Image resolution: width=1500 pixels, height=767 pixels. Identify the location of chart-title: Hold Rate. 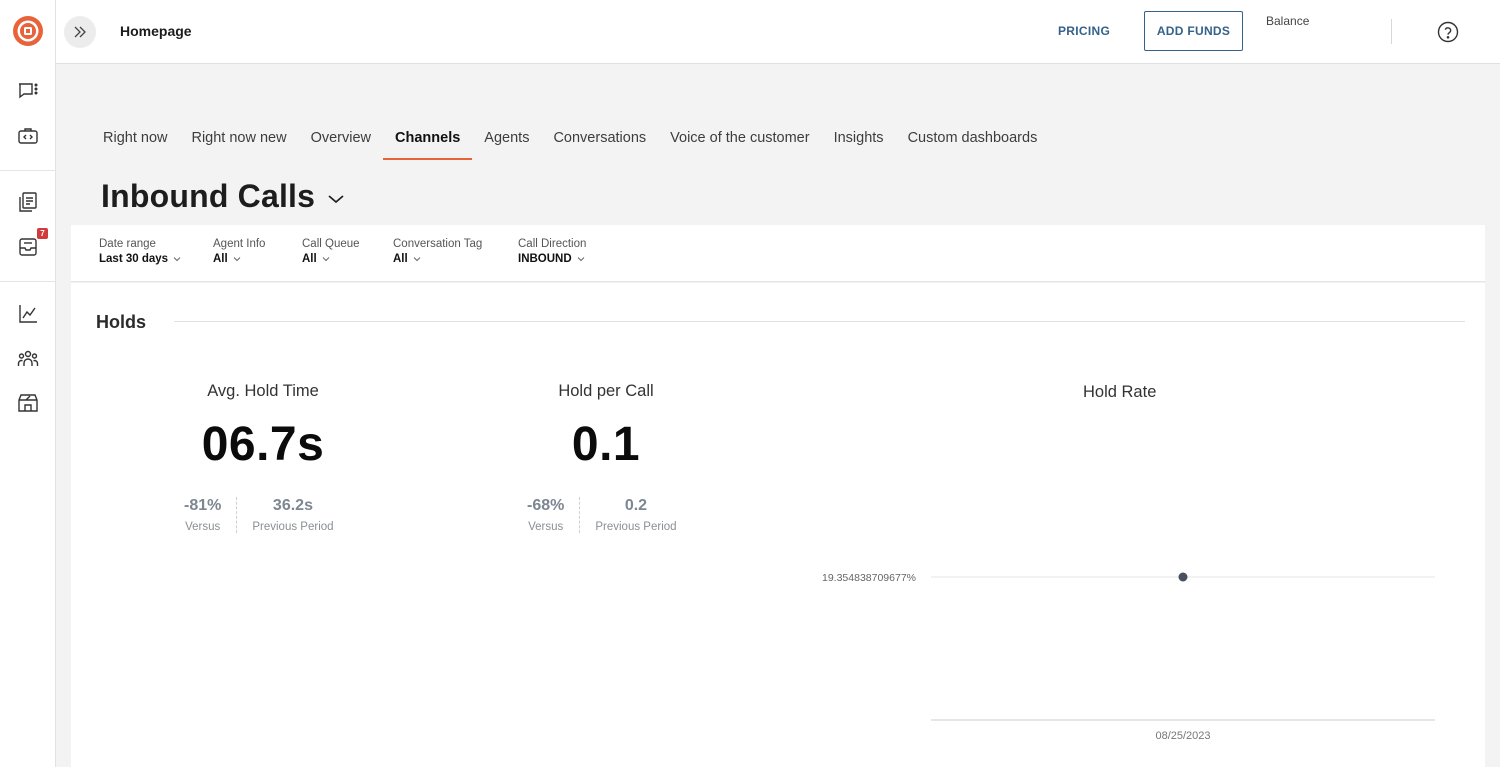
(1120, 392).